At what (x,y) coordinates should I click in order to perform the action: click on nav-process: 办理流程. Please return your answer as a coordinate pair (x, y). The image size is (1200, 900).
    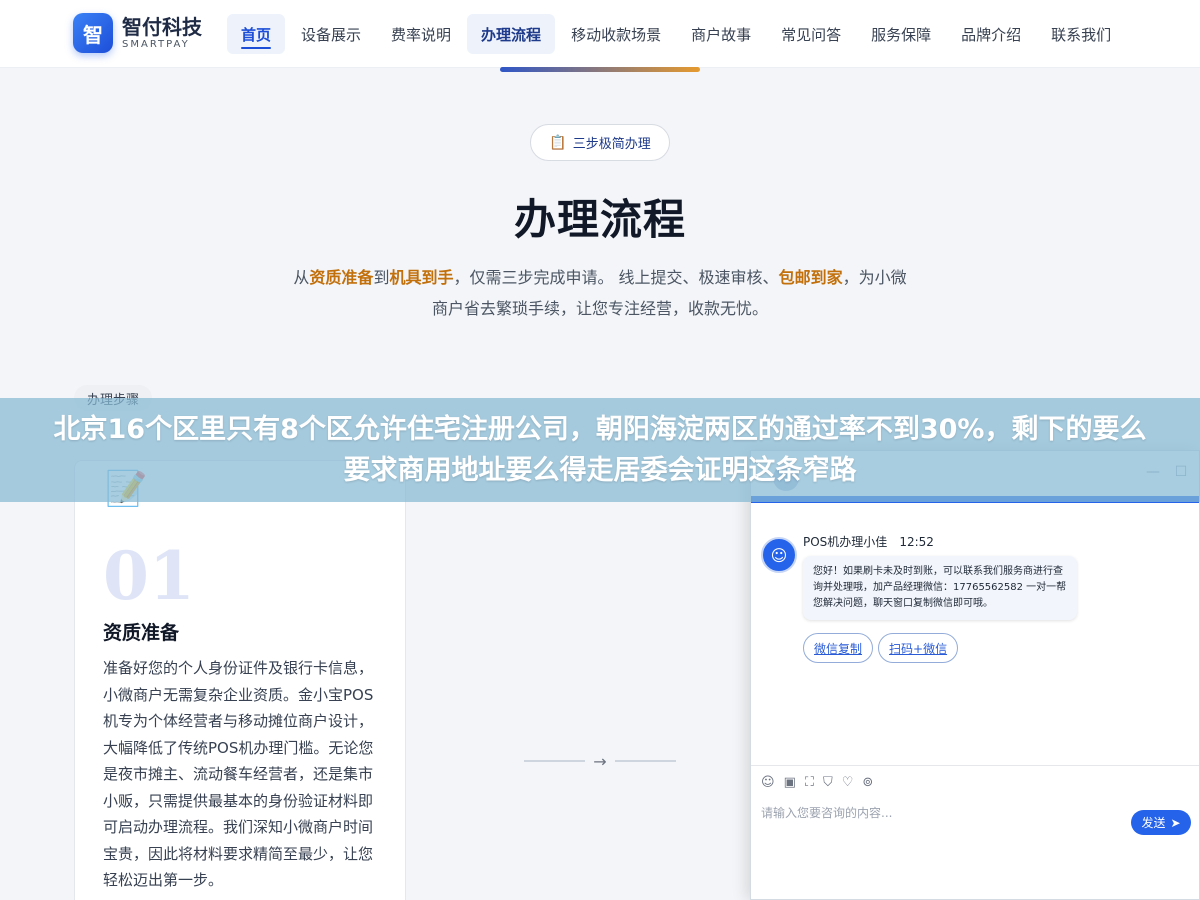
    Looking at the image, I should click on (511, 34).